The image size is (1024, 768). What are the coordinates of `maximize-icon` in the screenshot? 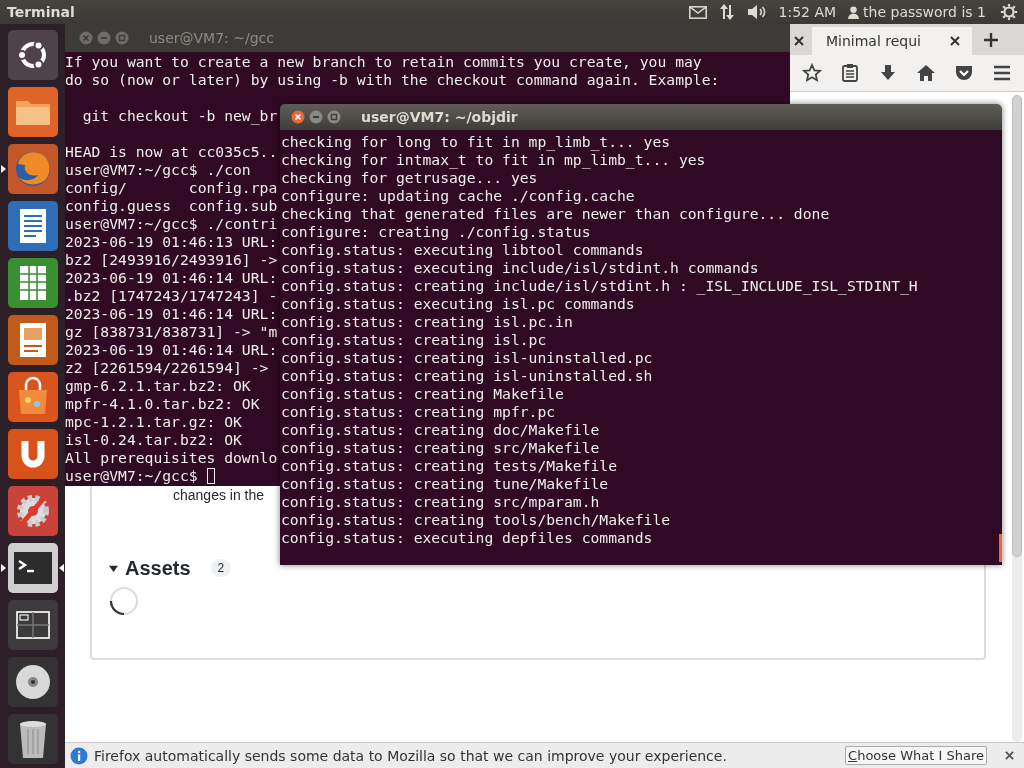 It's located at (334, 117).